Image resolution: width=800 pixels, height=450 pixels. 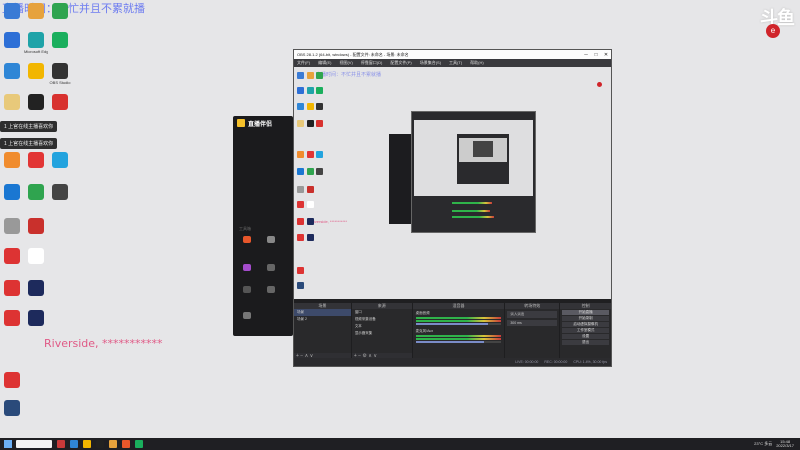 What do you see at coordinates (382, 312) in the screenshot?
I see `source-item: 窗口` at bounding box center [382, 312].